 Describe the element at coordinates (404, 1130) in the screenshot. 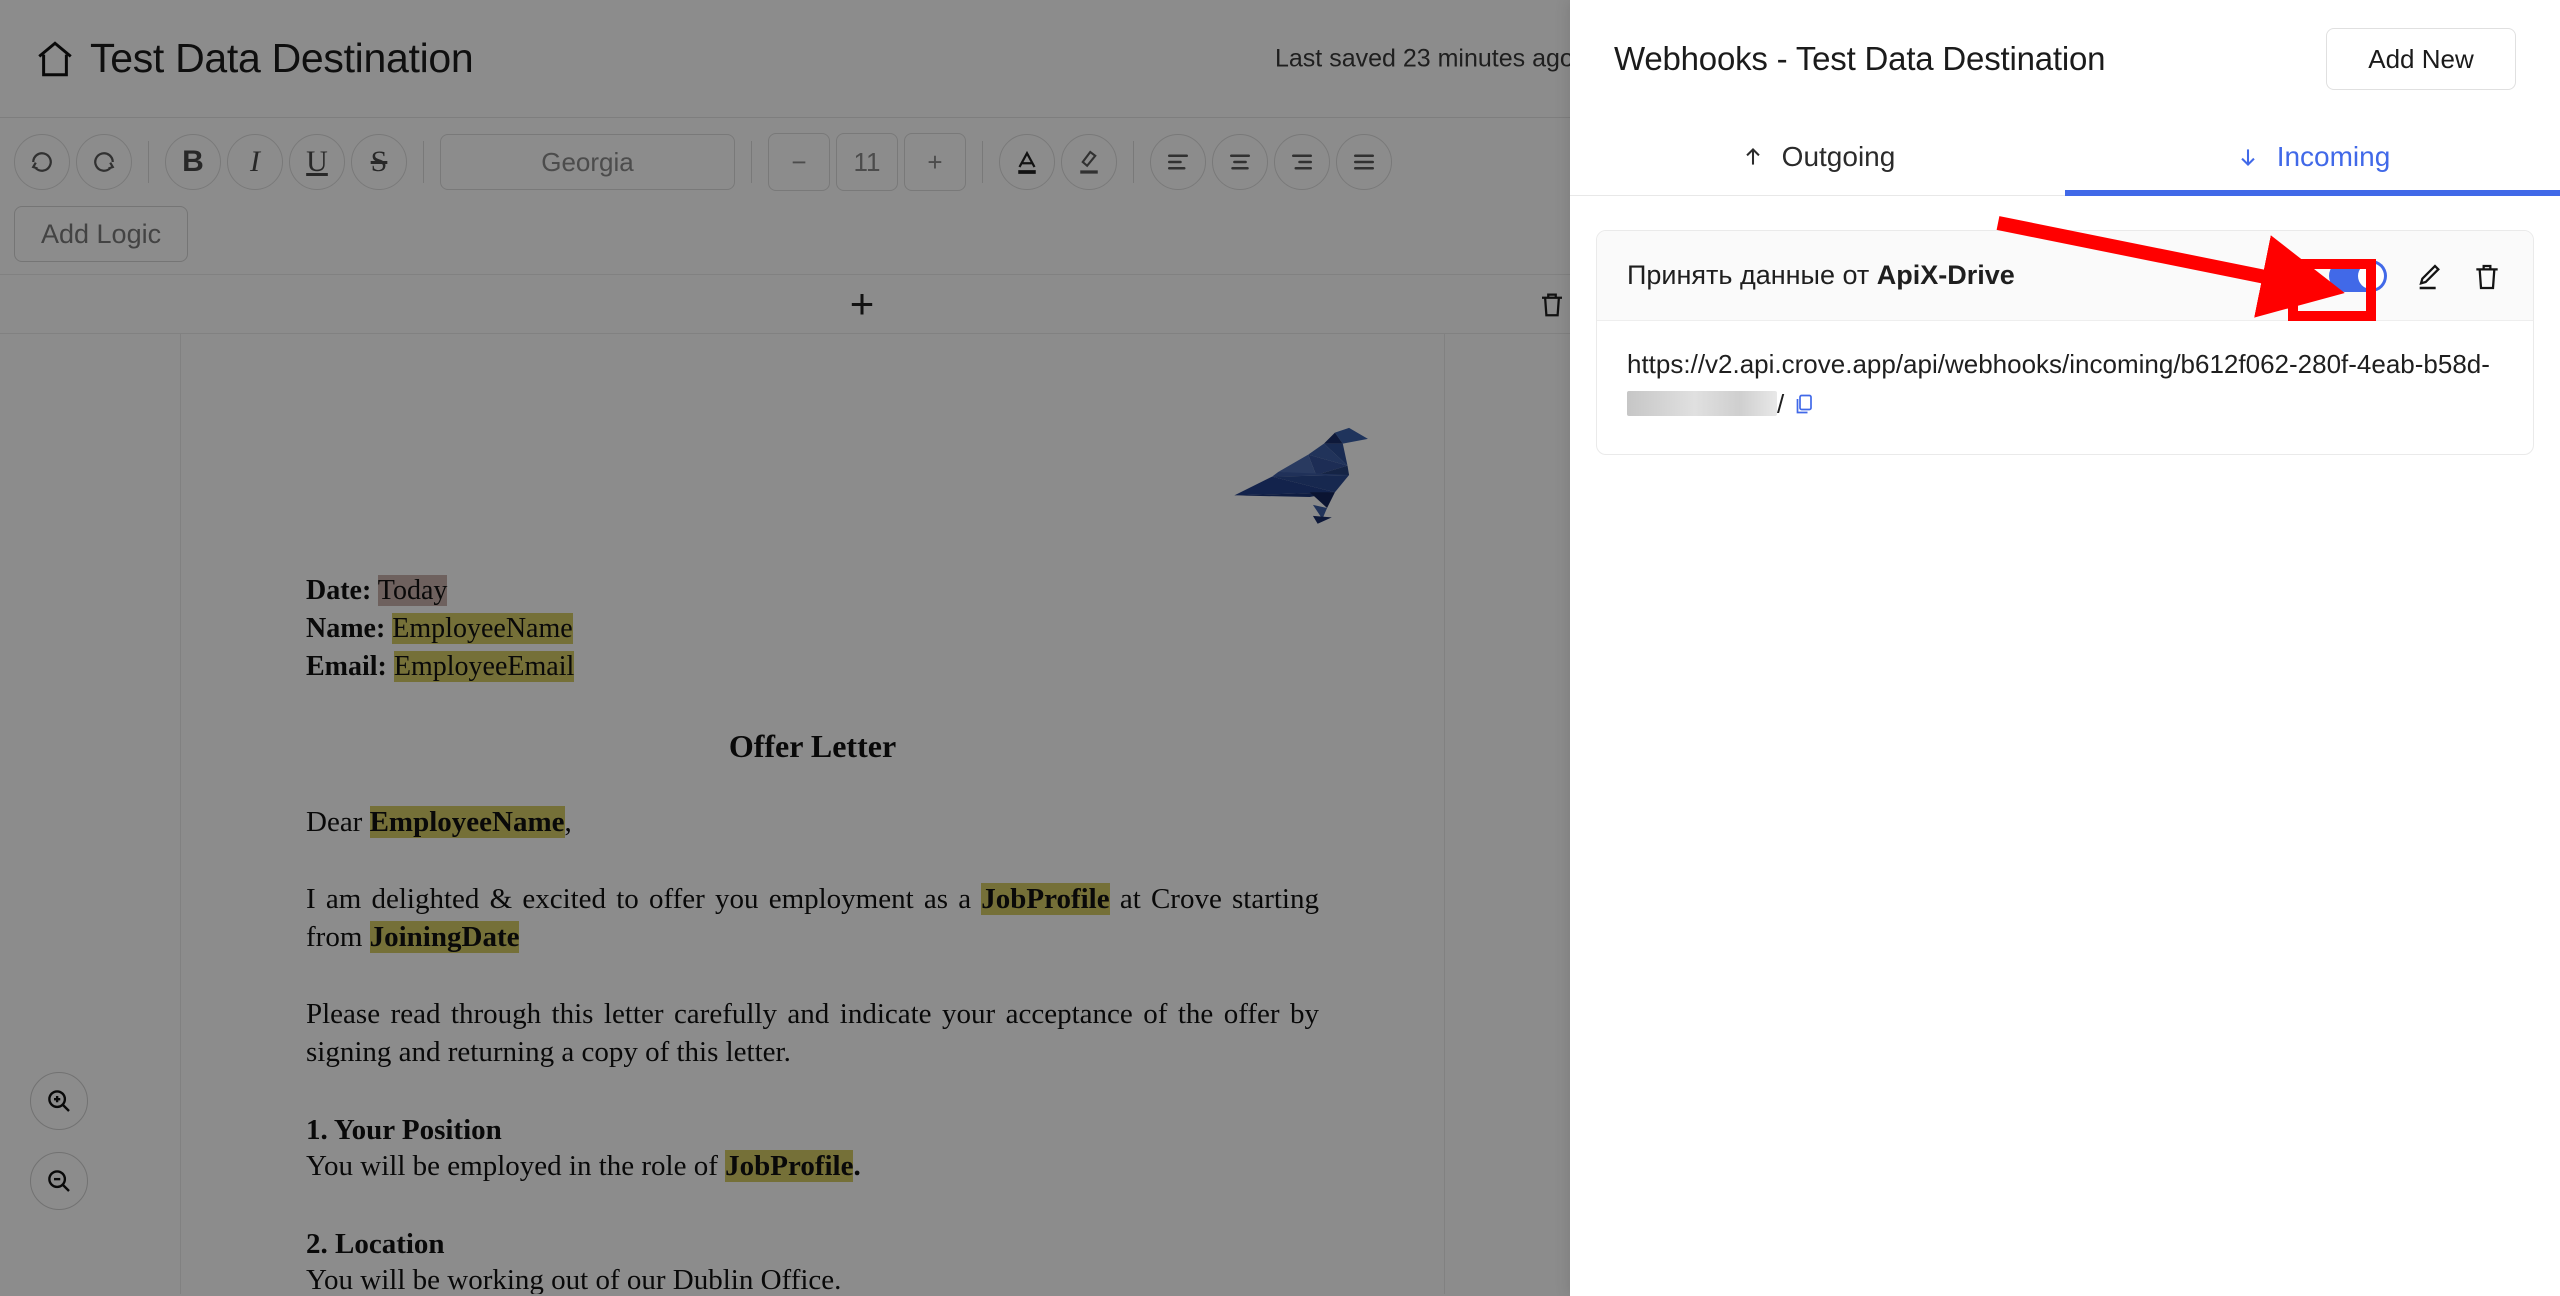

I see `section-heading-position: 1. Your Position` at that location.